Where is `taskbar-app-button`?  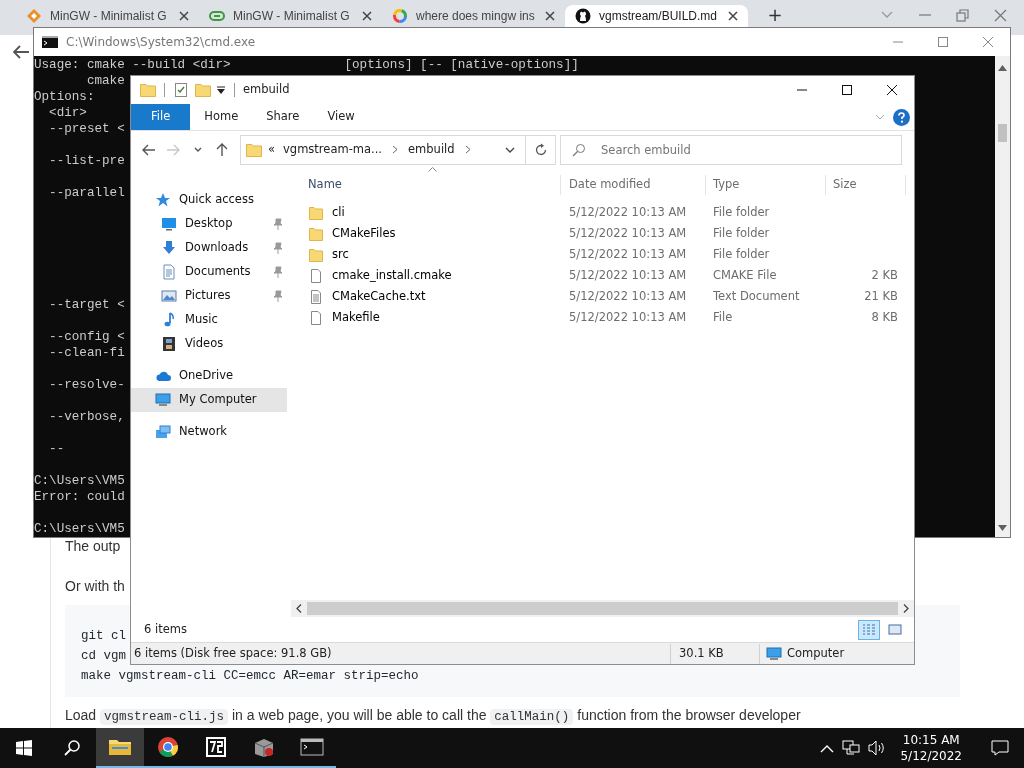 taskbar-app-button is located at coordinates (120, 748).